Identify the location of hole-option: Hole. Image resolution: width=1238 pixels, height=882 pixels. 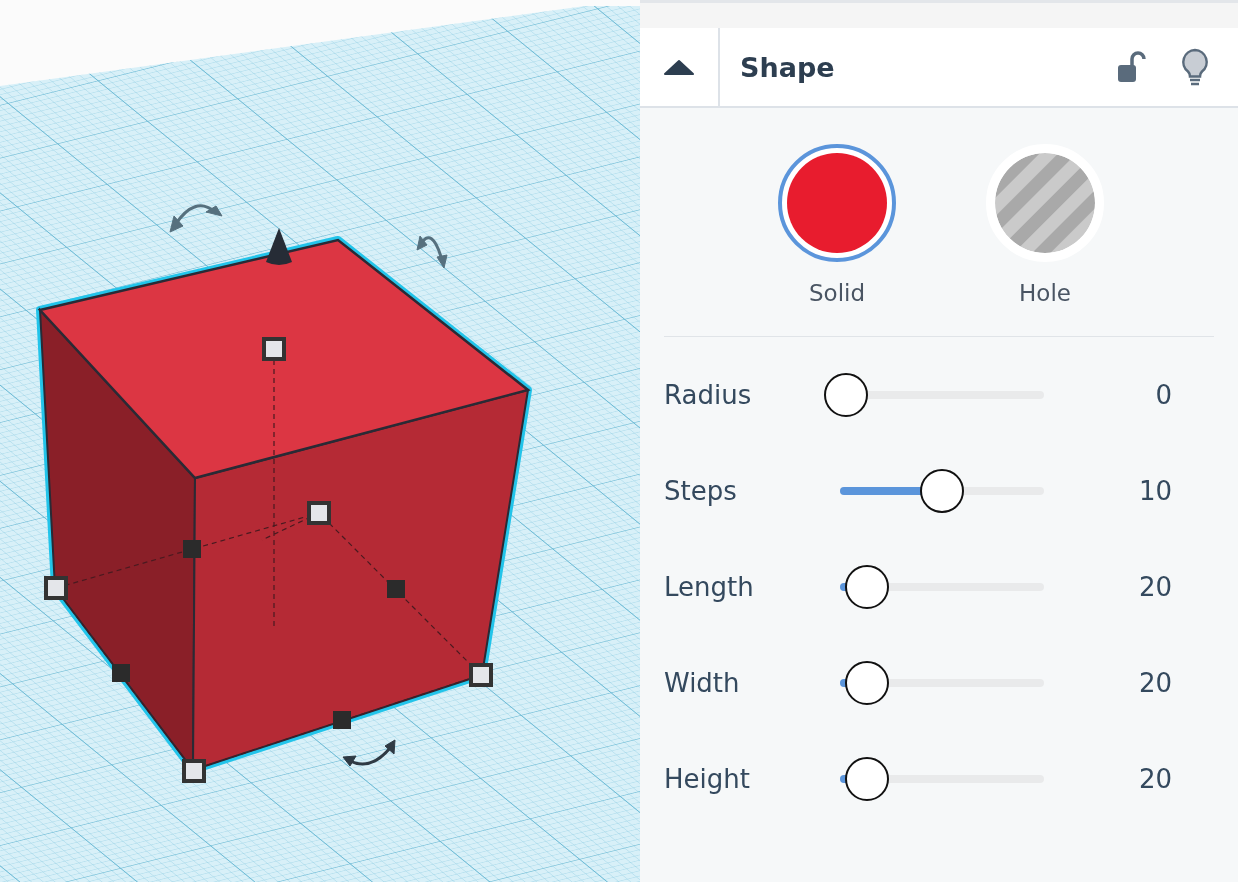
(1045, 225).